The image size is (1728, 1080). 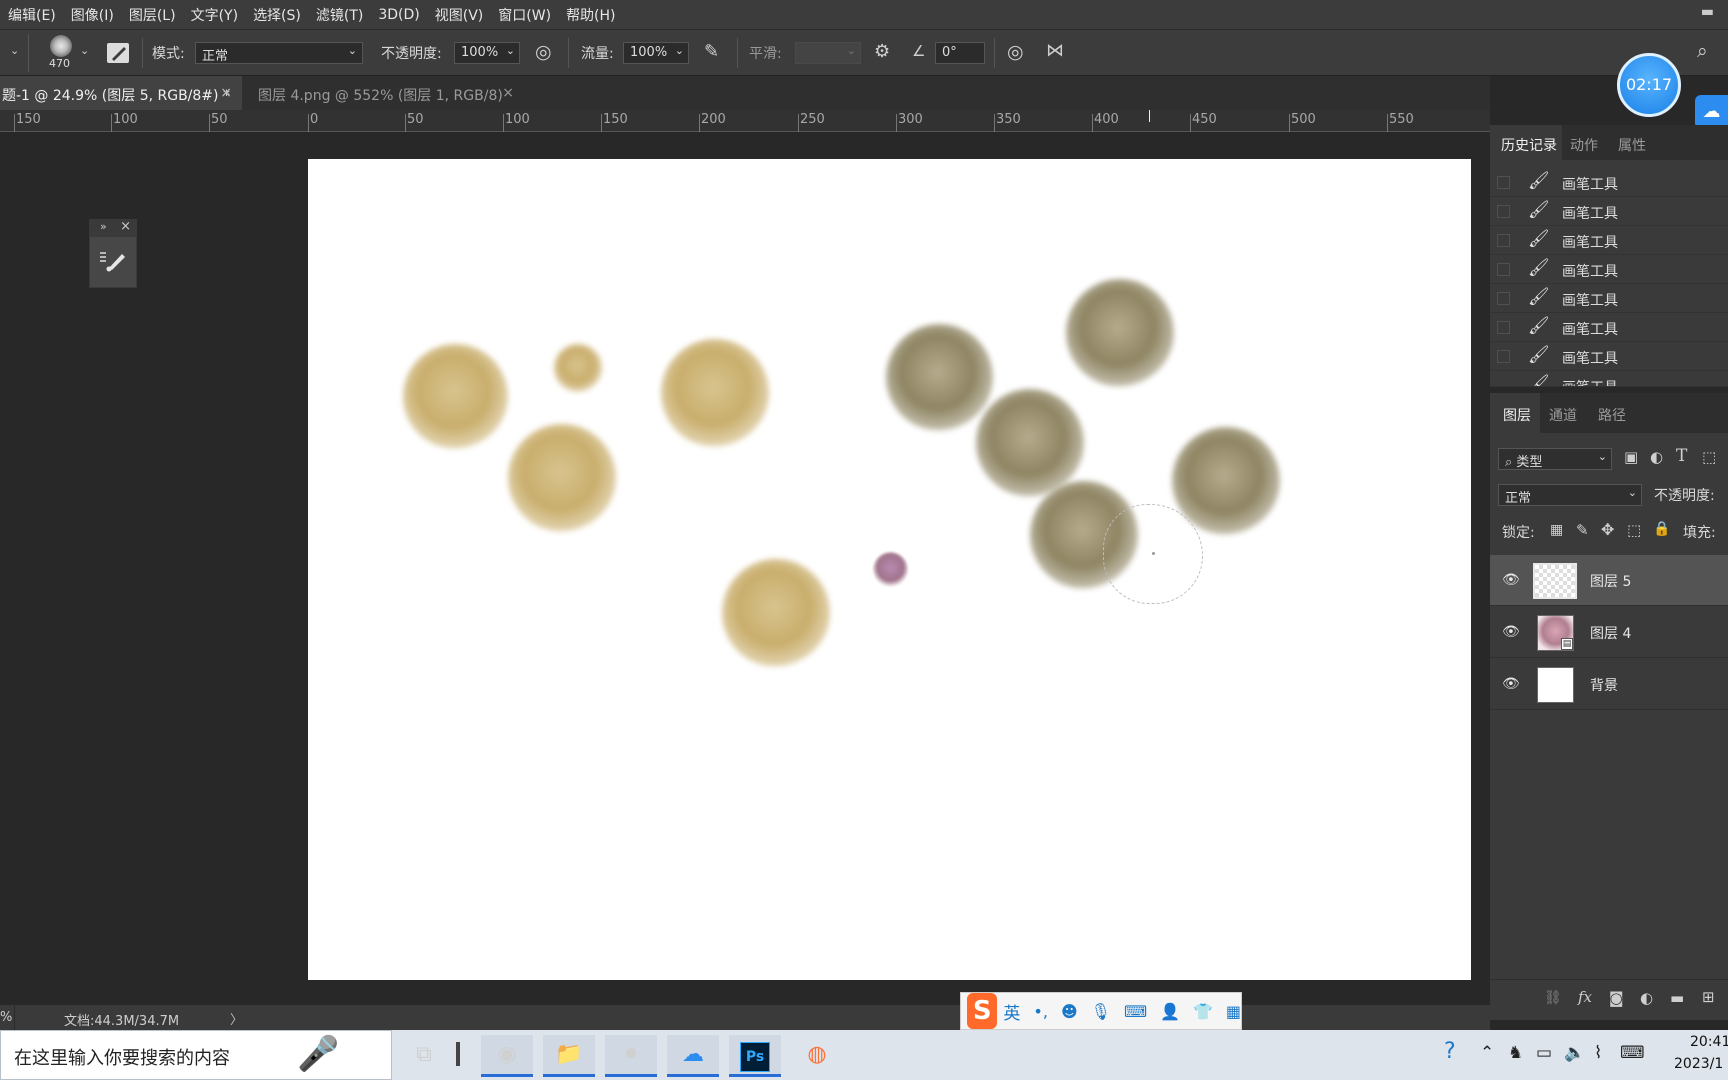 What do you see at coordinates (1707, 12) in the screenshot?
I see `minimize-window-icon: ▬` at bounding box center [1707, 12].